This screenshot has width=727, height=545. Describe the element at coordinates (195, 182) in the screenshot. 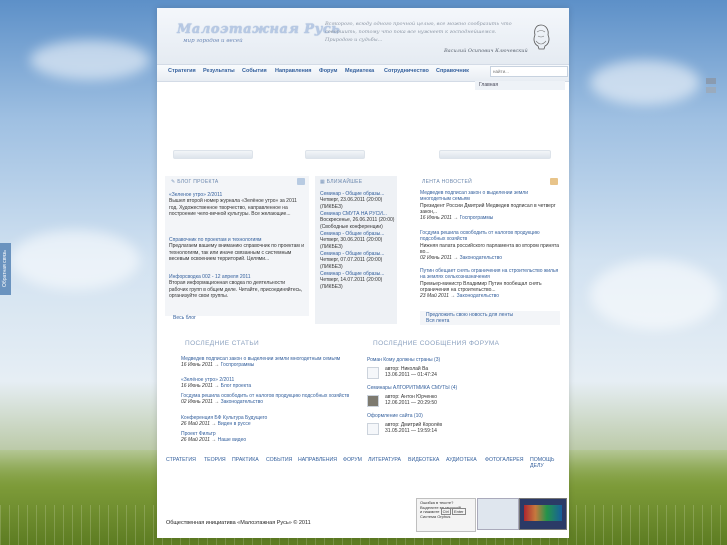

I see `blog-title: ✎ БЛОГ ПРОЕКТА` at that location.